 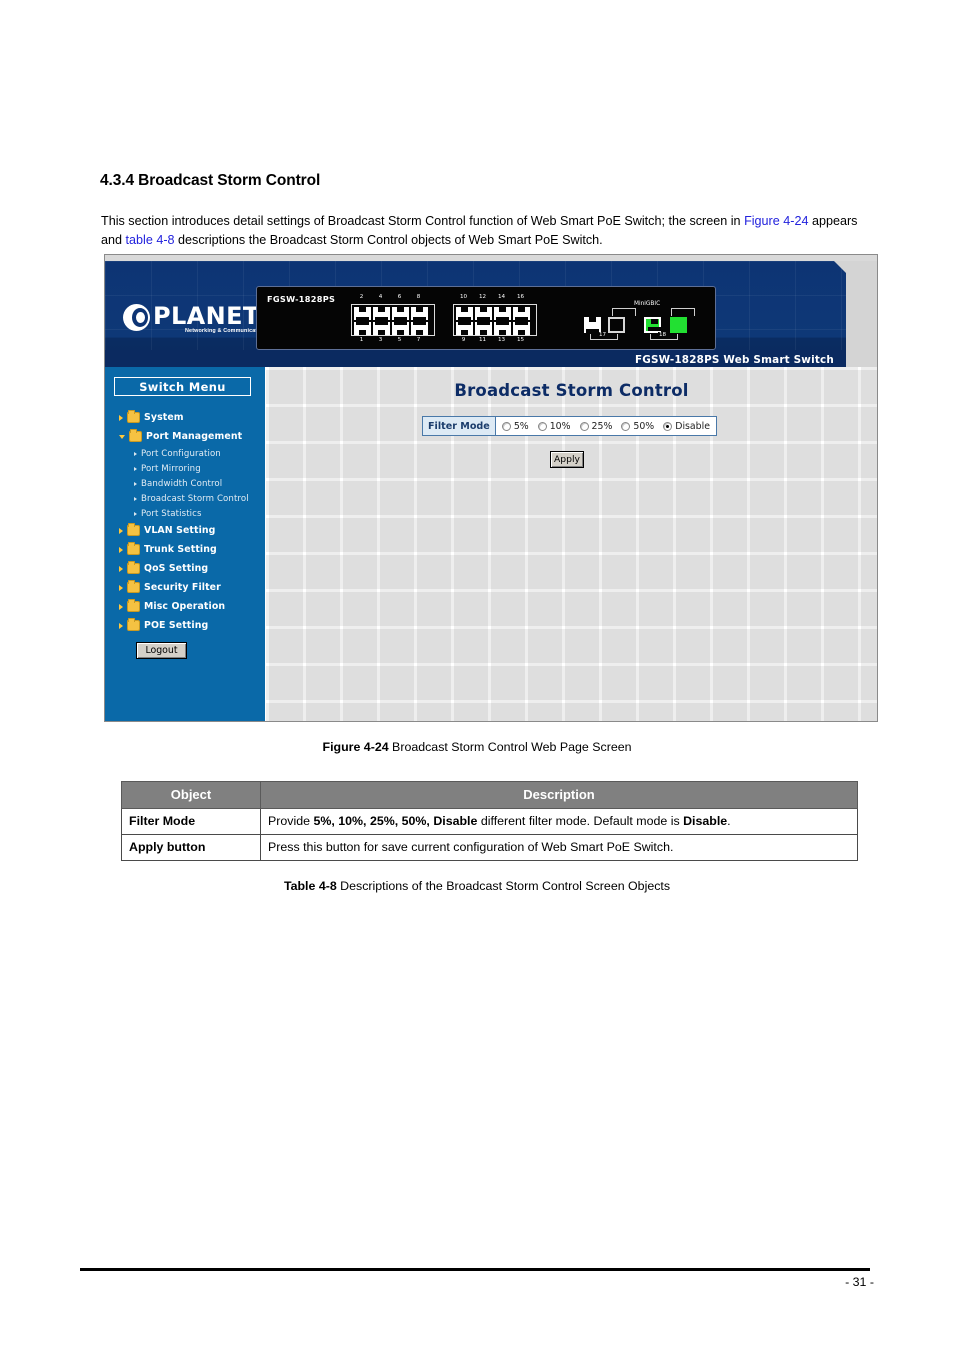 What do you see at coordinates (225, 331) in the screenshot?
I see `brand-tagline: Networking & Communication` at bounding box center [225, 331].